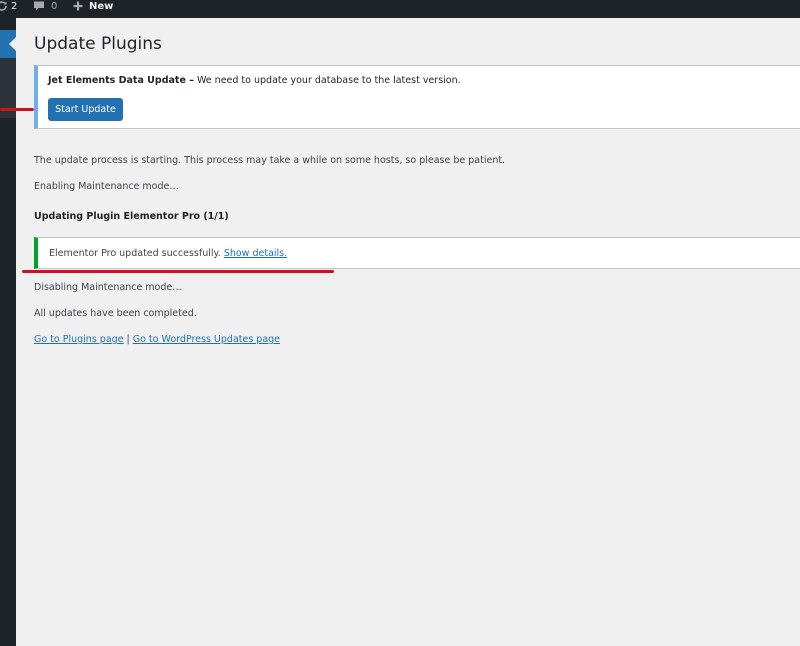  Describe the element at coordinates (135, 253) in the screenshot. I see `success-text: Elementor Pro updated successfully.` at that location.